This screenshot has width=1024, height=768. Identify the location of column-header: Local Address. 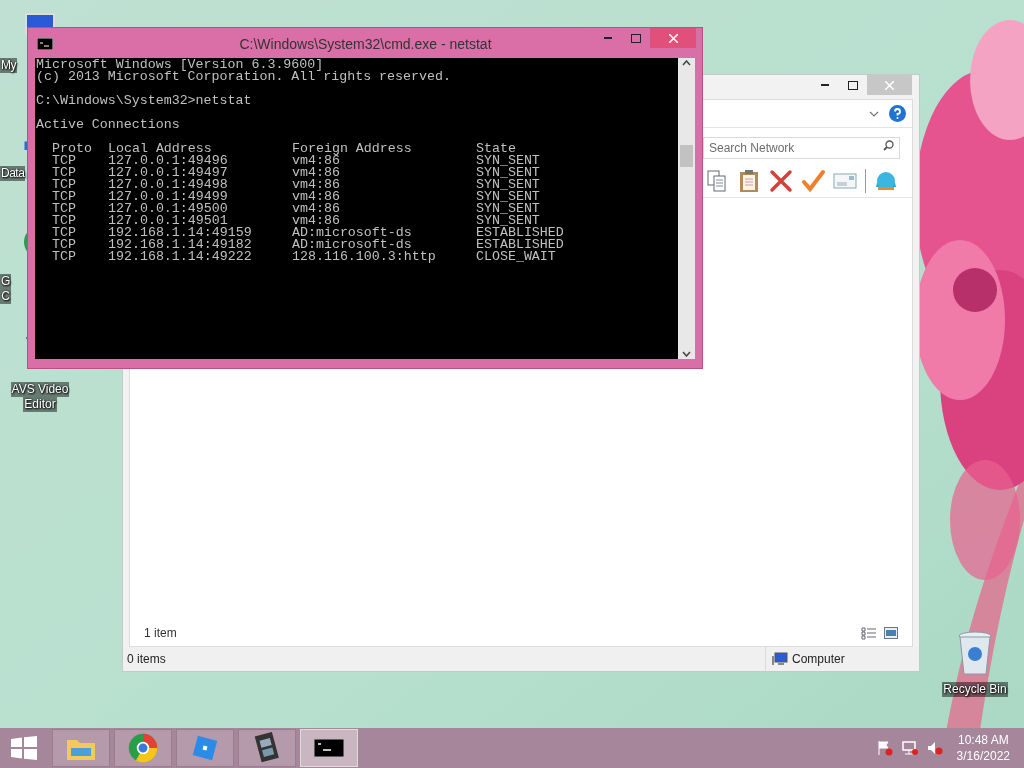
(160, 149).